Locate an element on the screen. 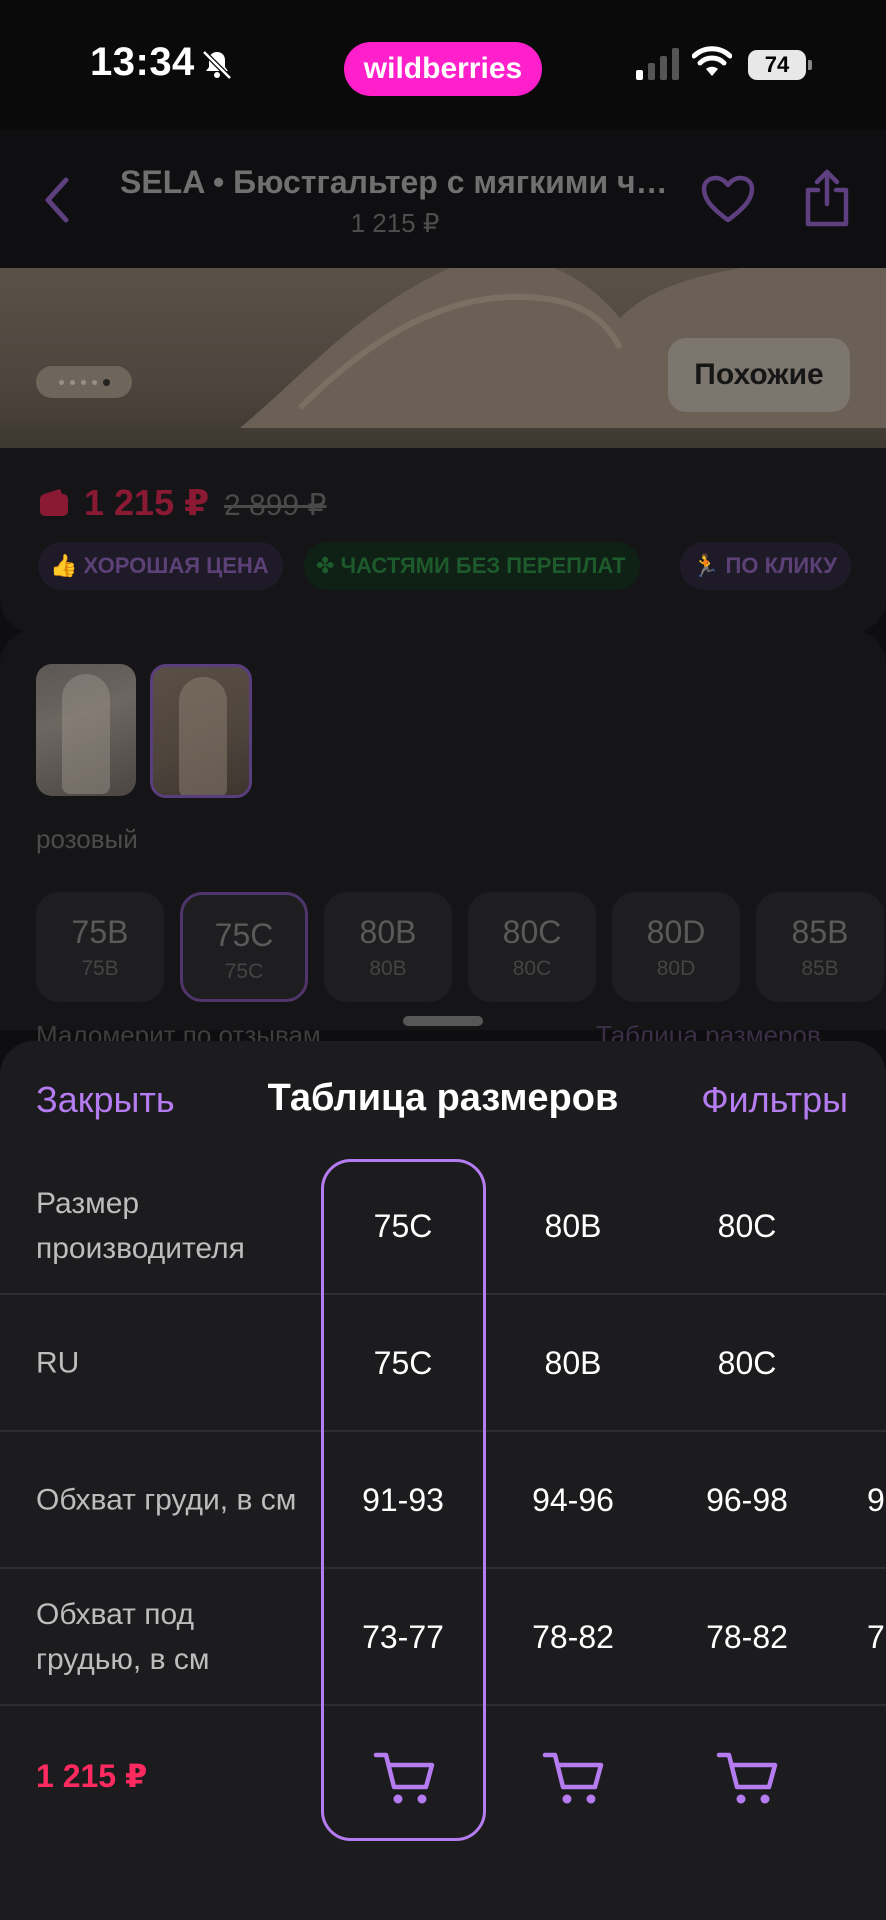  bell-slash-icon is located at coordinates (217, 65).